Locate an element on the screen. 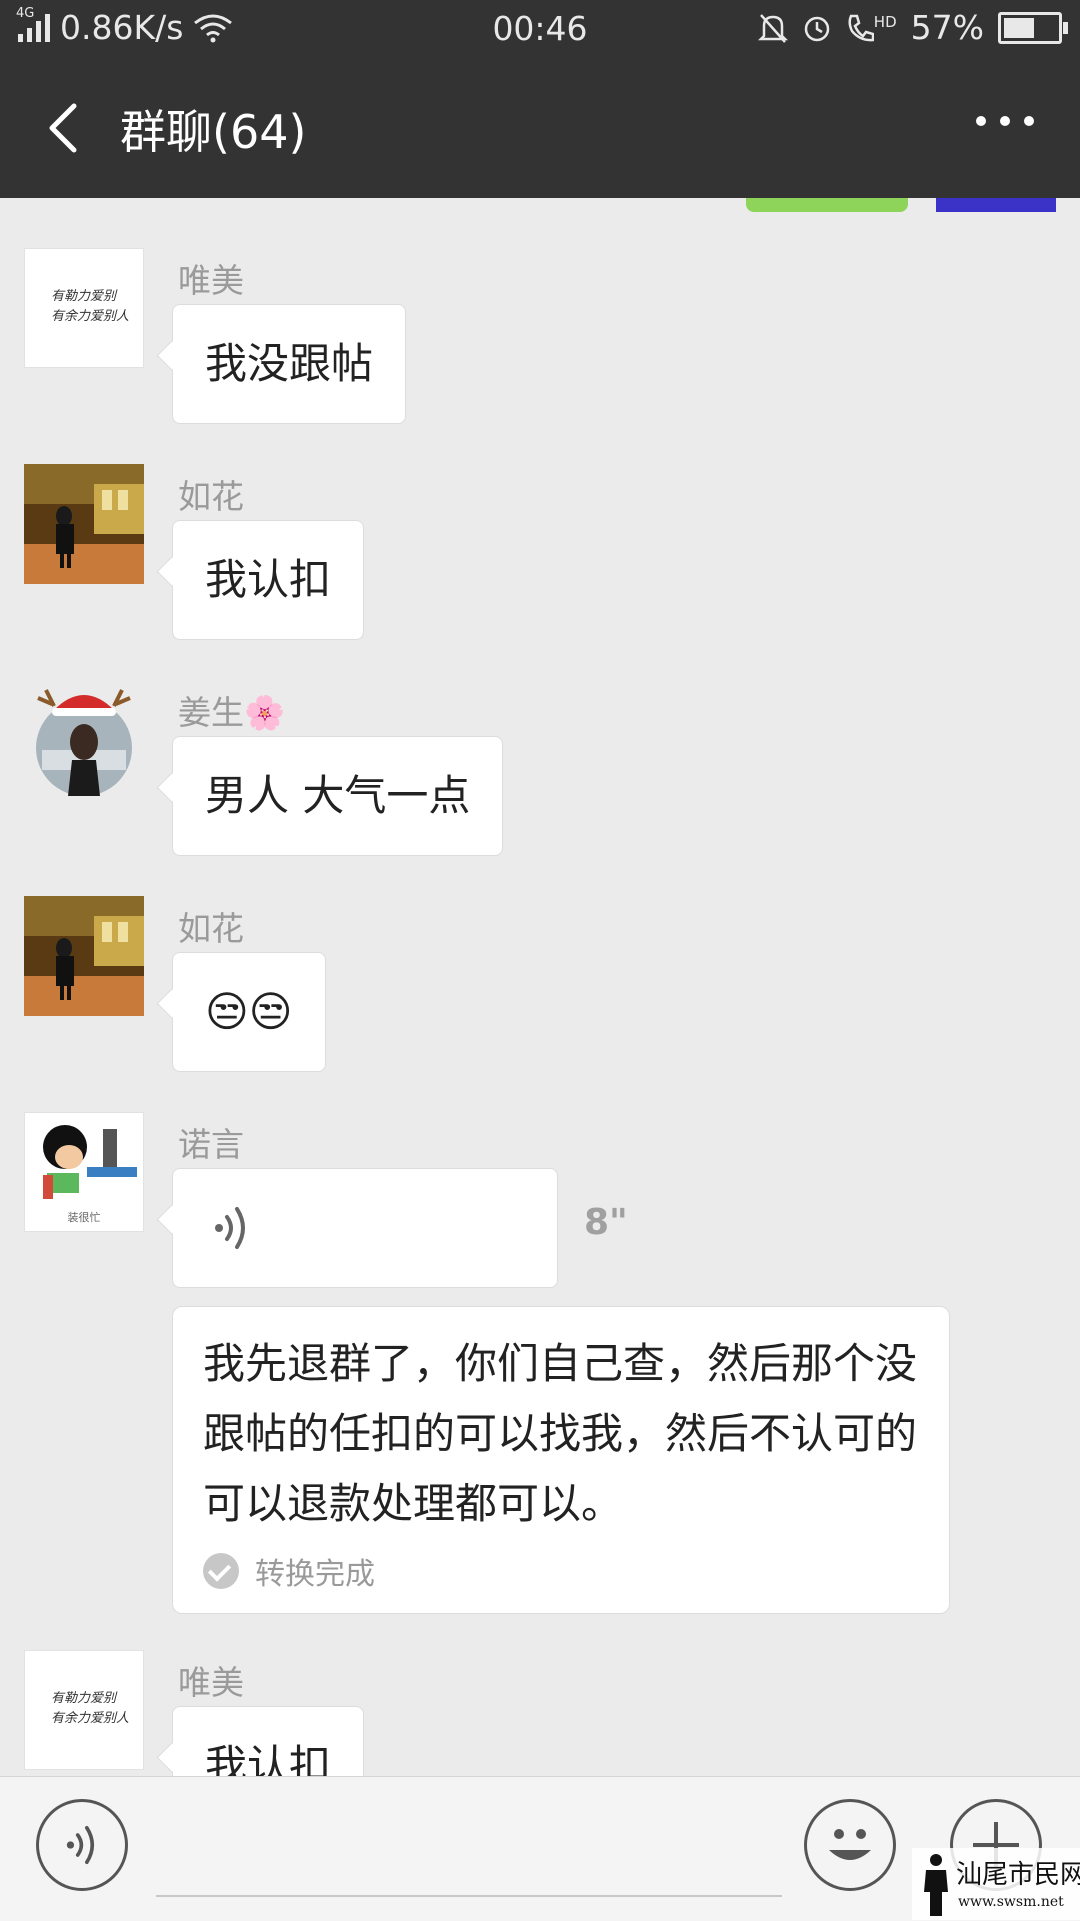 The image size is (1080, 1921). hd-label: HD is located at coordinates (885, 21).